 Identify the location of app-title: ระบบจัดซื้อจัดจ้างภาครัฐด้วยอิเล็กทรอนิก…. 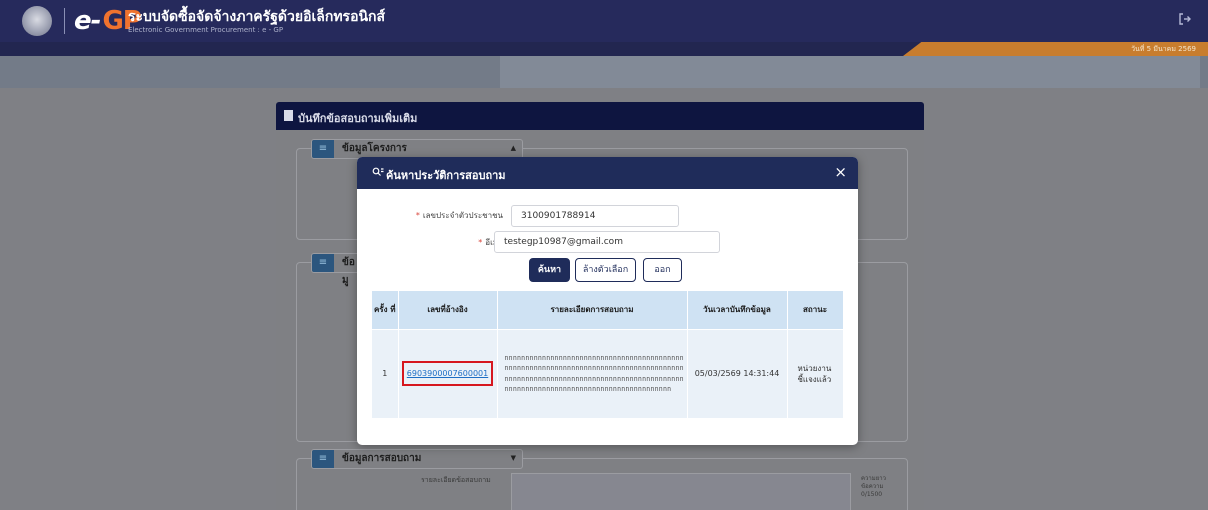
(257, 17).